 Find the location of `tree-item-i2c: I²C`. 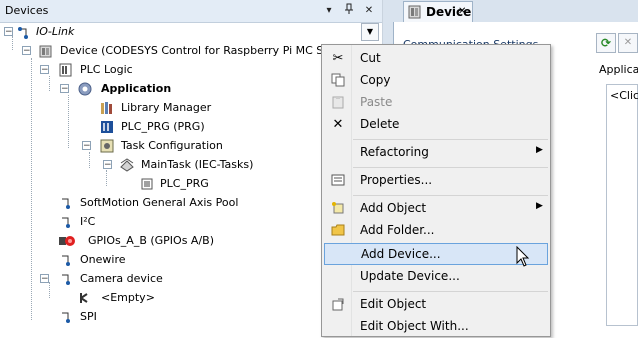

tree-item-i2c: I²C is located at coordinates (165, 222).